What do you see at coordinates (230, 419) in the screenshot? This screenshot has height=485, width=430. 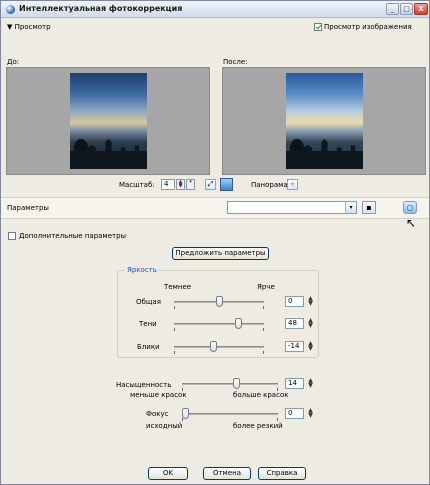 I see `focus-slider-ticks` at bounding box center [230, 419].